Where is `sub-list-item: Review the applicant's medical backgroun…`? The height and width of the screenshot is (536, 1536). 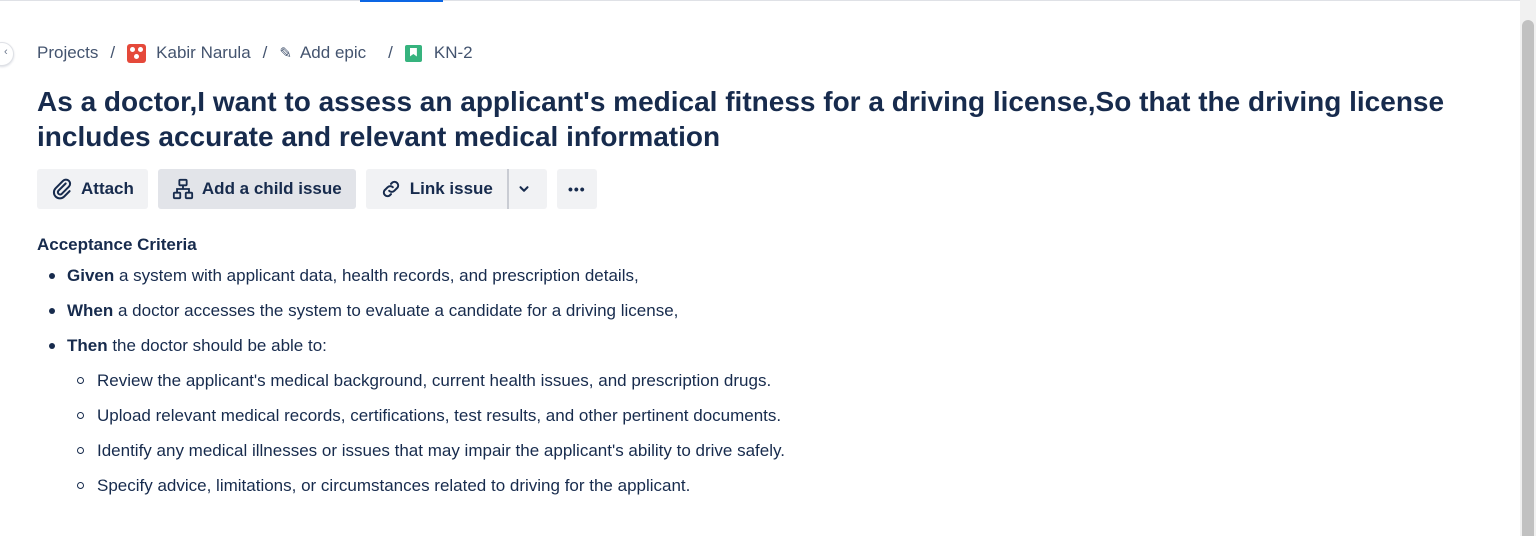 sub-list-item: Review the applicant's medical backgroun… is located at coordinates (752, 381).